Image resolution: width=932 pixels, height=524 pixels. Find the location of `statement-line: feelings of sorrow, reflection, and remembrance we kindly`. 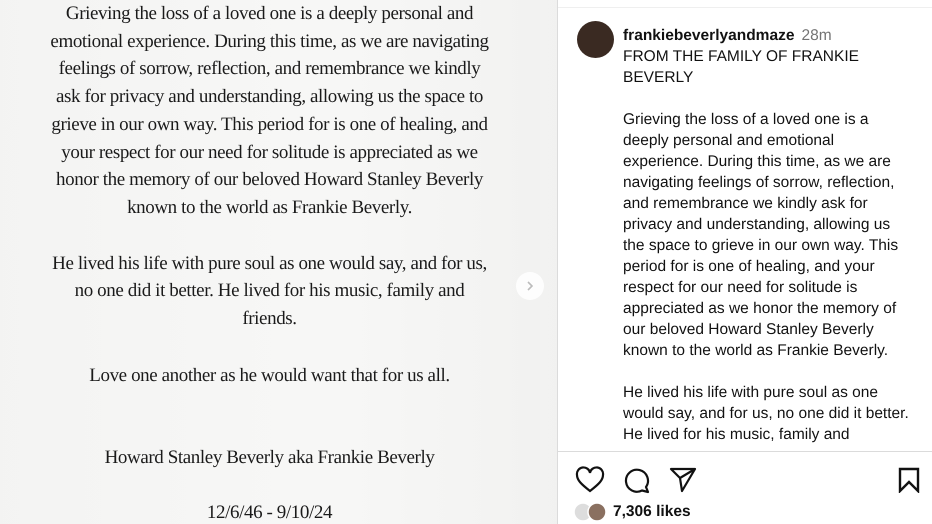

statement-line: feelings of sorrow, reflection, and remembrance we kindly is located at coordinates (269, 69).